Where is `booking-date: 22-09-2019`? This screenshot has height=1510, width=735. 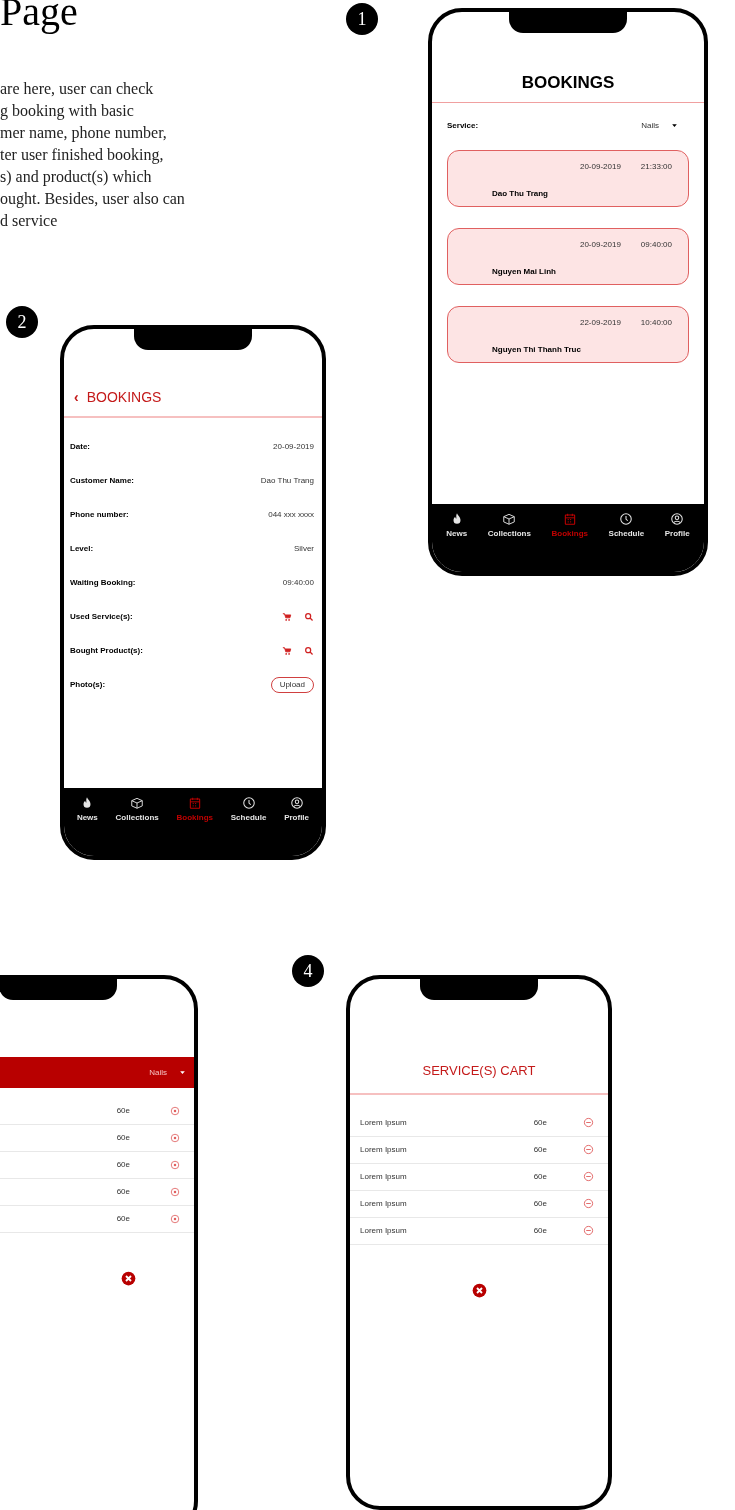
booking-date: 22-09-2019 is located at coordinates (600, 322).